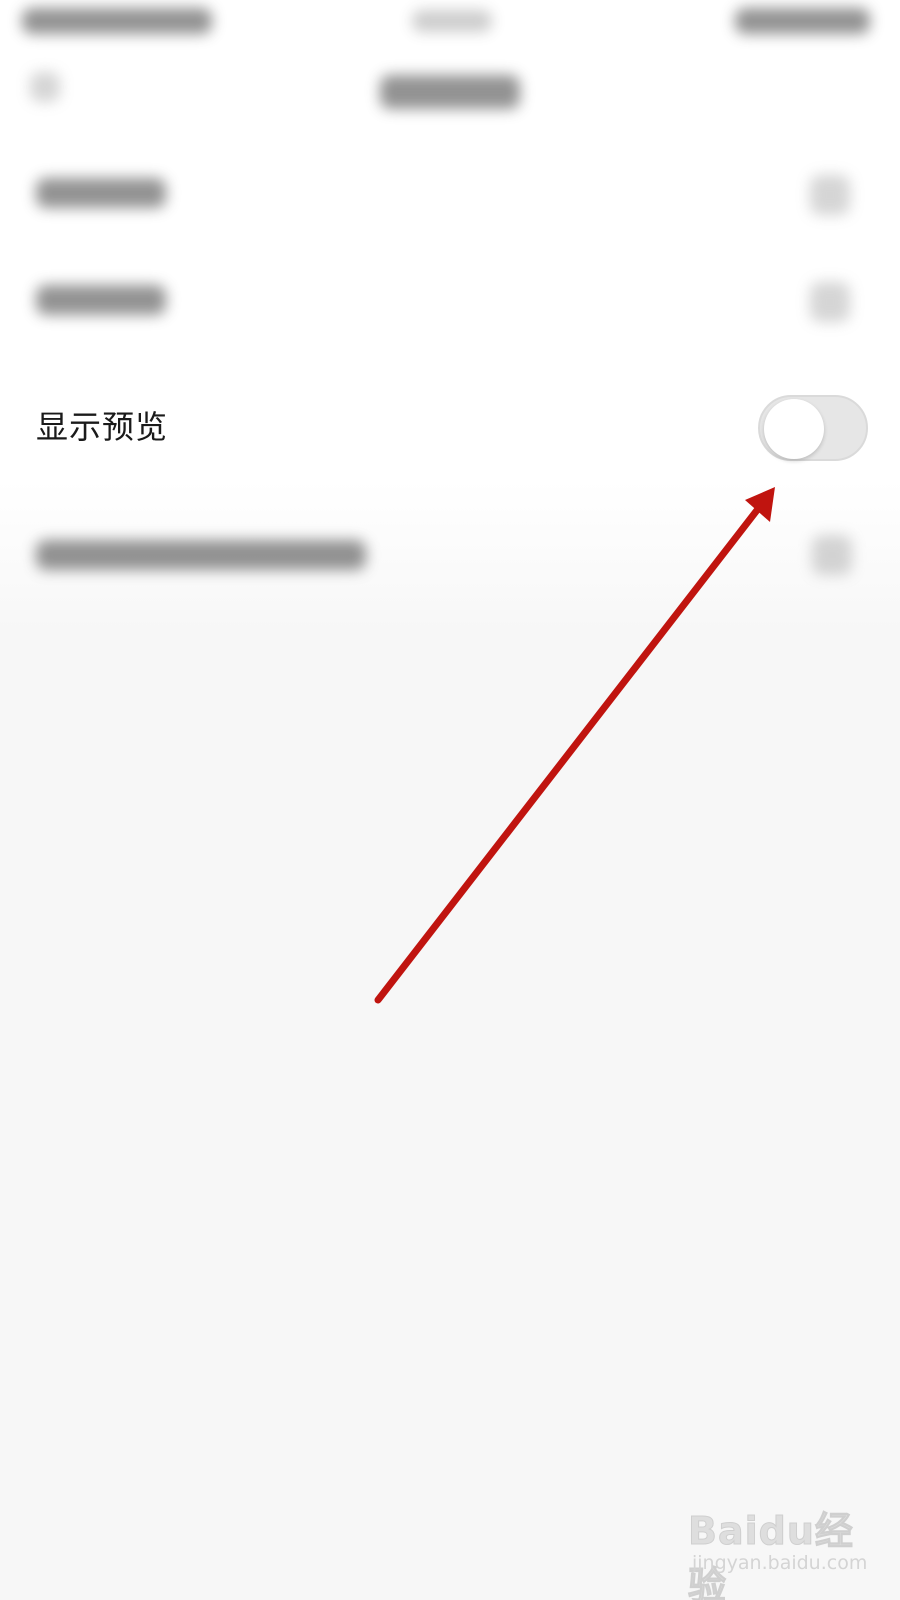 The width and height of the screenshot is (900, 1600). I want to click on setting-row-3-blurred, so click(201, 555).